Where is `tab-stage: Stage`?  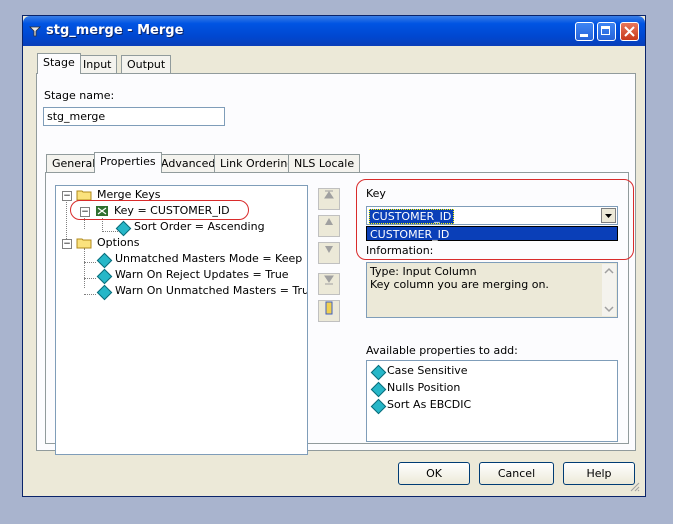 tab-stage: Stage is located at coordinates (59, 63).